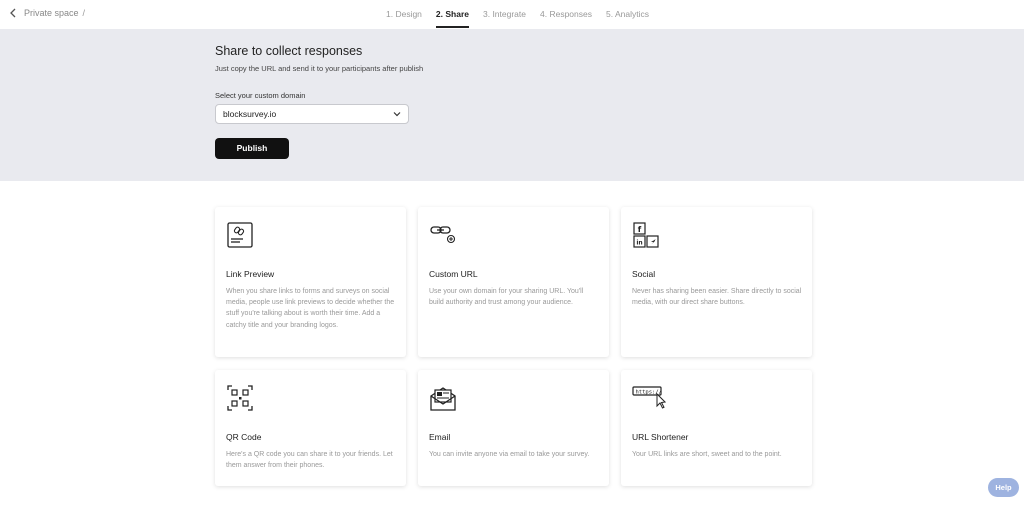 The image size is (1024, 505). I want to click on card-title: Link Preview, so click(250, 274).